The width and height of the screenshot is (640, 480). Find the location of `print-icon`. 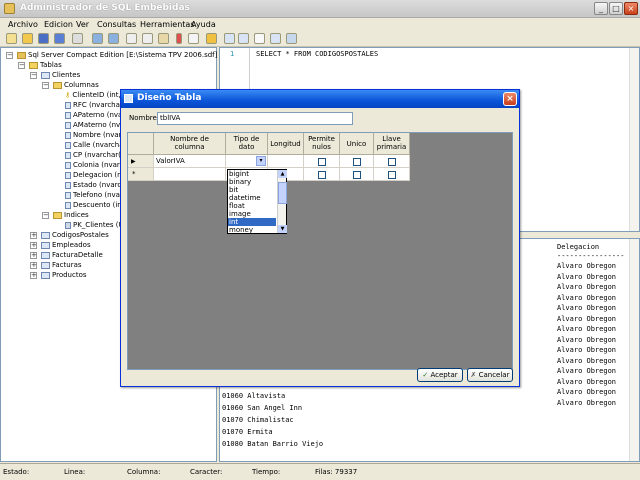

print-icon is located at coordinates (77, 38).